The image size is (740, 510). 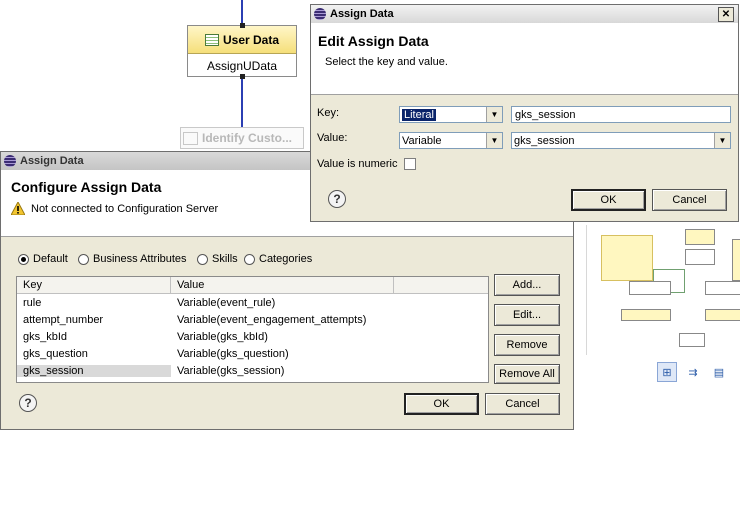 I want to click on outline-toolbar: ⊞ ⇉ ▤ ▣, so click(x=698, y=372).